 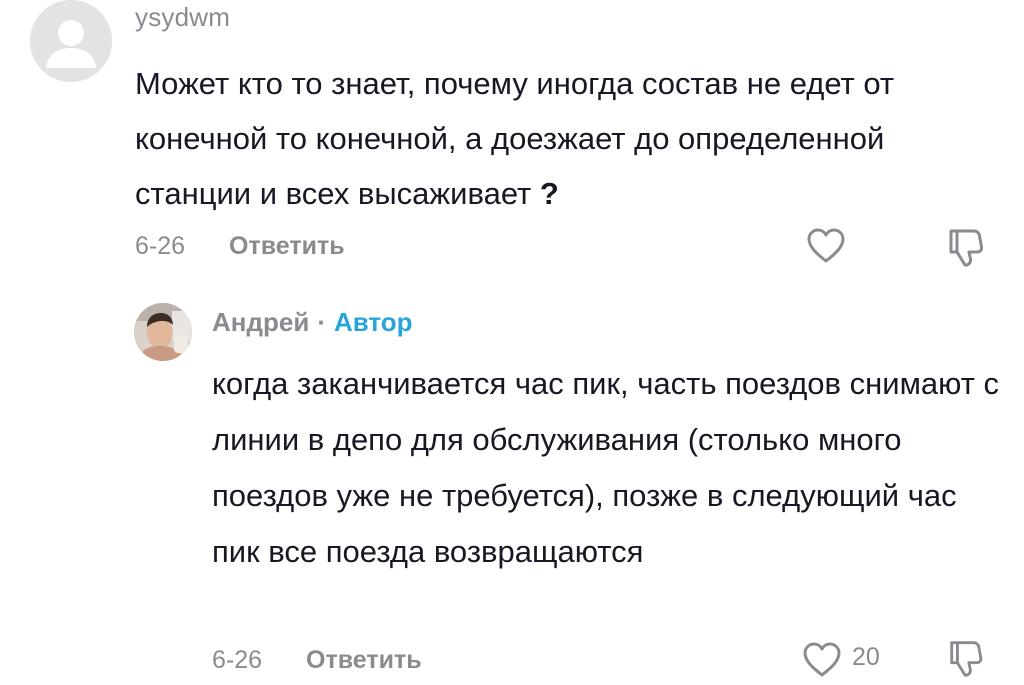 What do you see at coordinates (160, 245) in the screenshot?
I see `comment-date: 6-26` at bounding box center [160, 245].